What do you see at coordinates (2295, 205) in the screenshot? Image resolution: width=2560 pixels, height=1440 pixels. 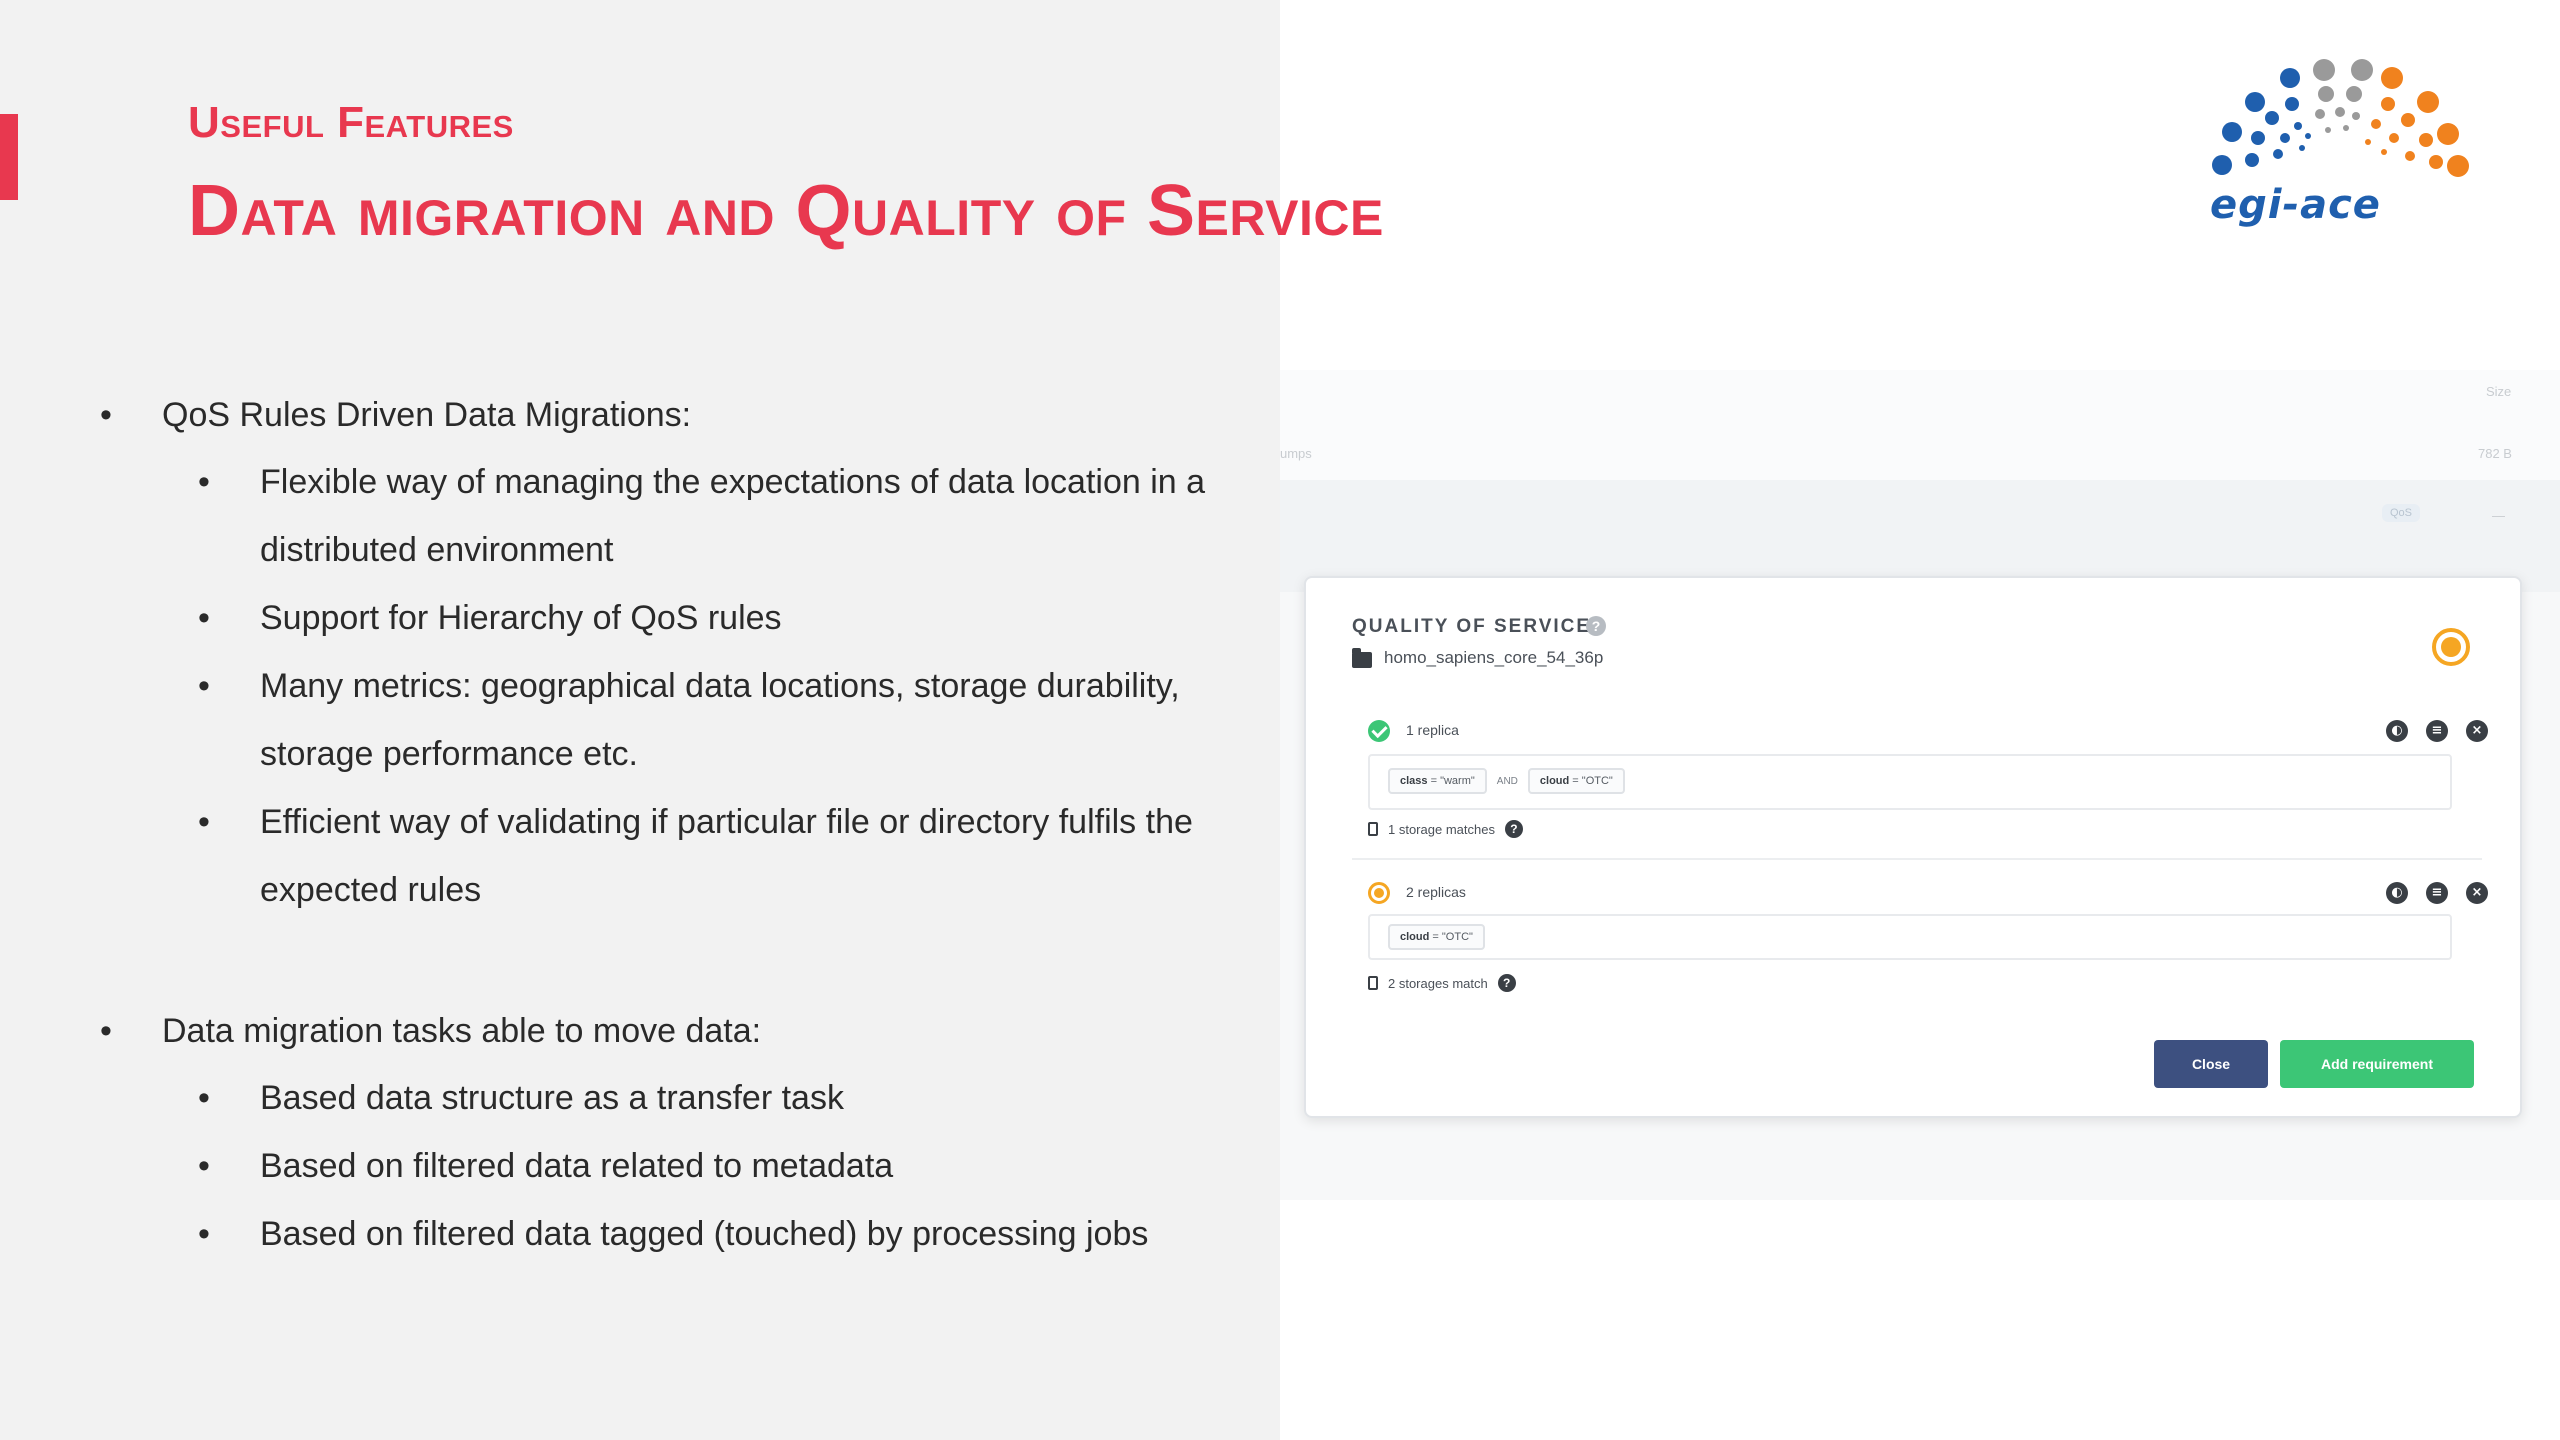 I see `svg-text: egi-ace` at bounding box center [2295, 205].